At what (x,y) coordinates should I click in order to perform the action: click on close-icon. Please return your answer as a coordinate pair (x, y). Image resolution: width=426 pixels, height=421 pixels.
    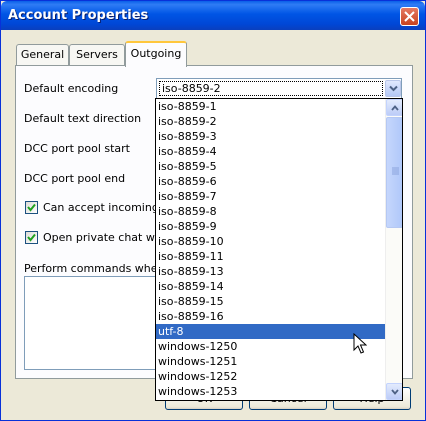
    Looking at the image, I should click on (409, 16).